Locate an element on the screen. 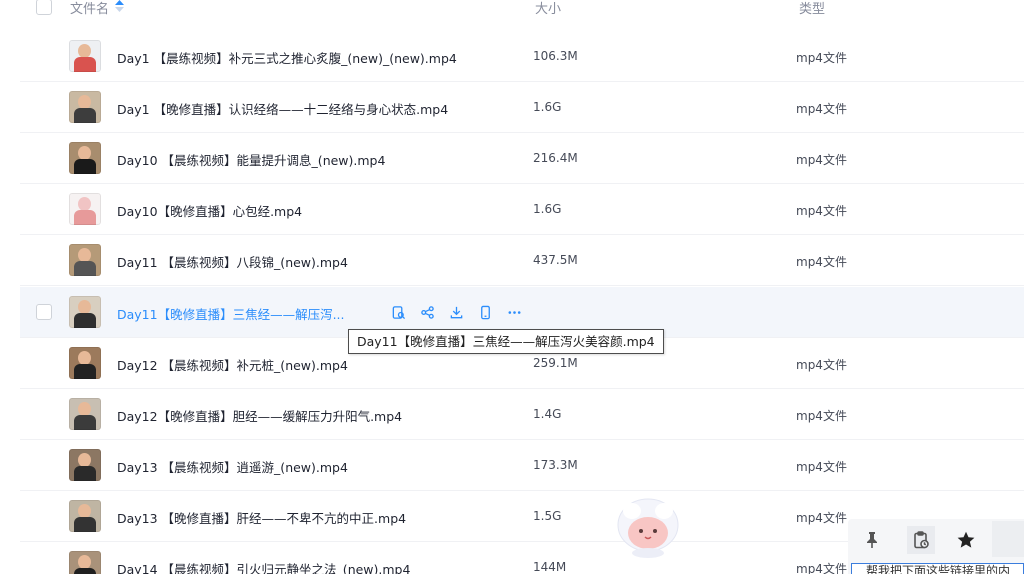  toolbar-extra-button is located at coordinates (1008, 539).